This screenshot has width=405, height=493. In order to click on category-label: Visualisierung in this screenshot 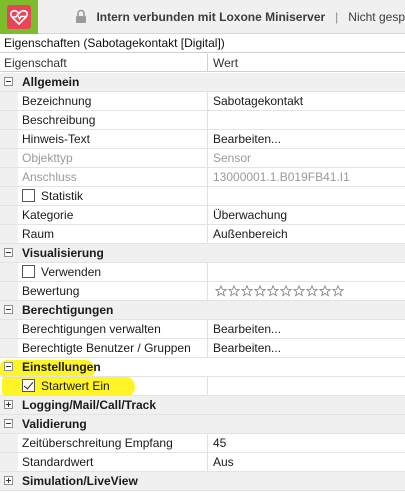, I will do `click(63, 253)`.